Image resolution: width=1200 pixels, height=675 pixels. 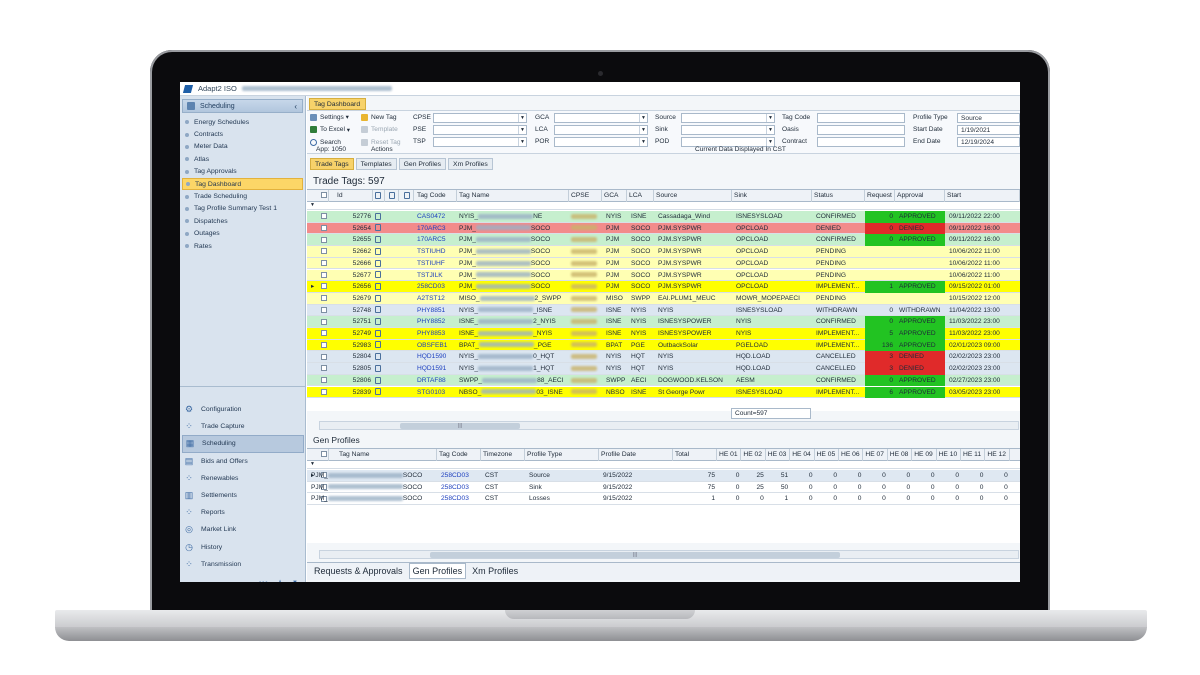 I want to click on column-header: HE 04, so click(x=802, y=455).